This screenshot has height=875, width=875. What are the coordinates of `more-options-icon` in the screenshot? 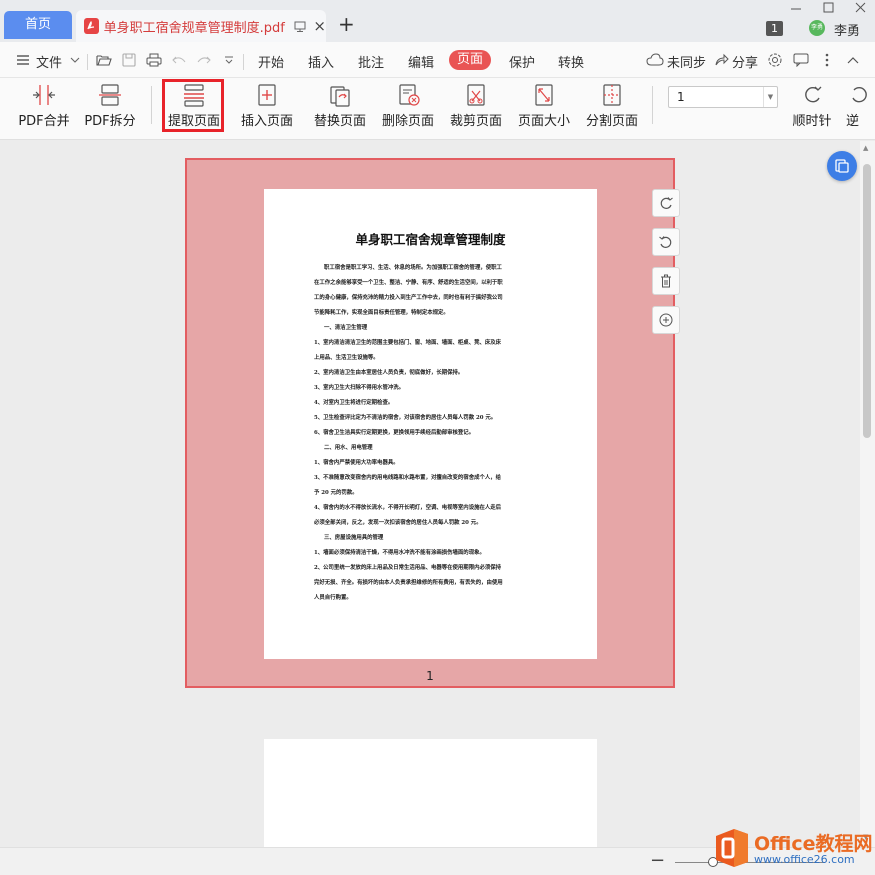 It's located at (827, 60).